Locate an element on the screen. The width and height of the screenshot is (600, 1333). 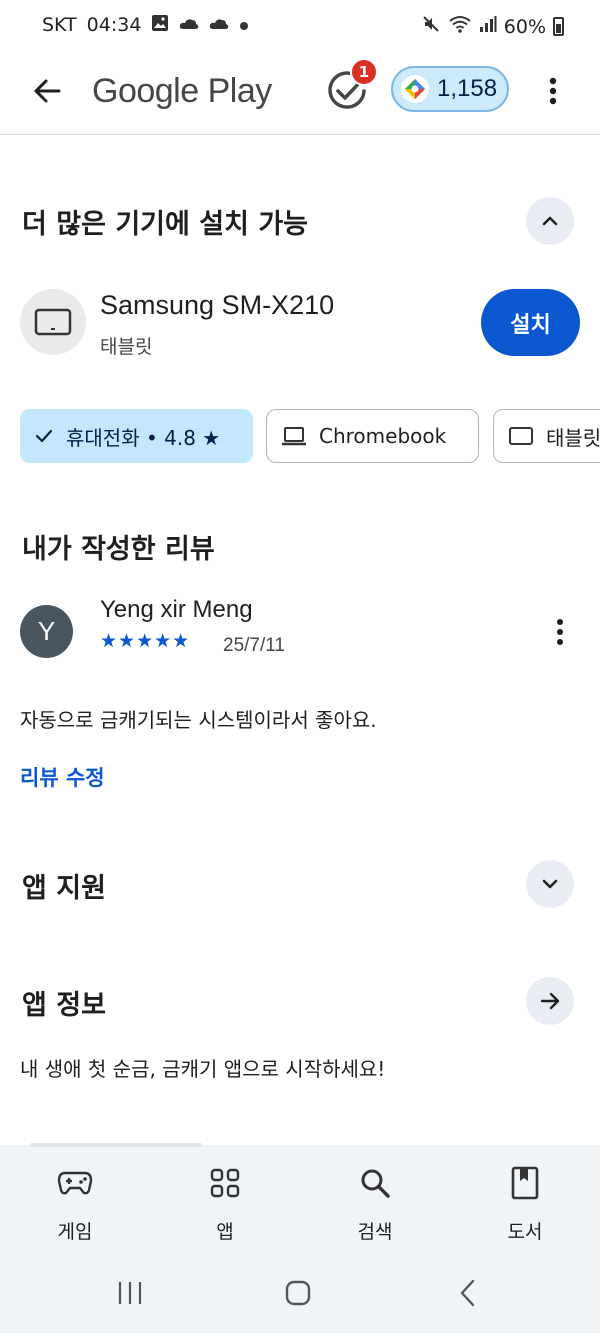
device-chips: 휴대전화 • 4.8 ★ Chromebook 태블릿 is located at coordinates (310, 436).